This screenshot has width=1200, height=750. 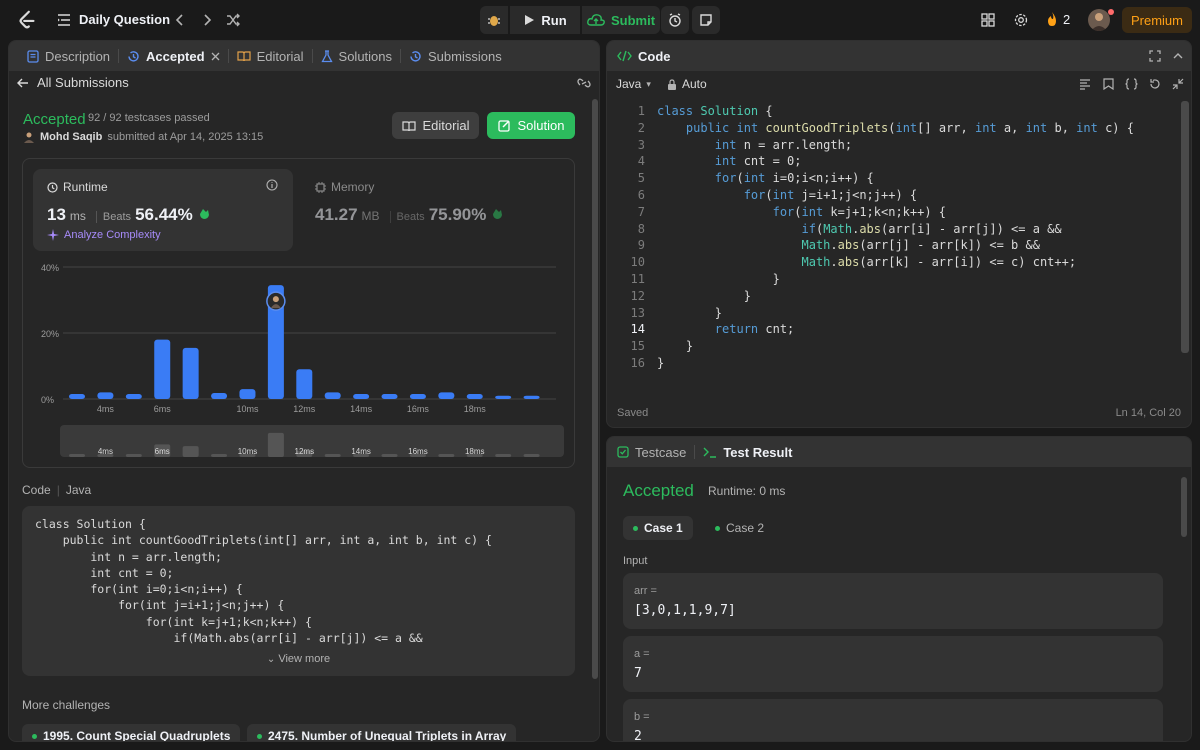 I want to click on submit-button: Submit, so click(x=621, y=20).